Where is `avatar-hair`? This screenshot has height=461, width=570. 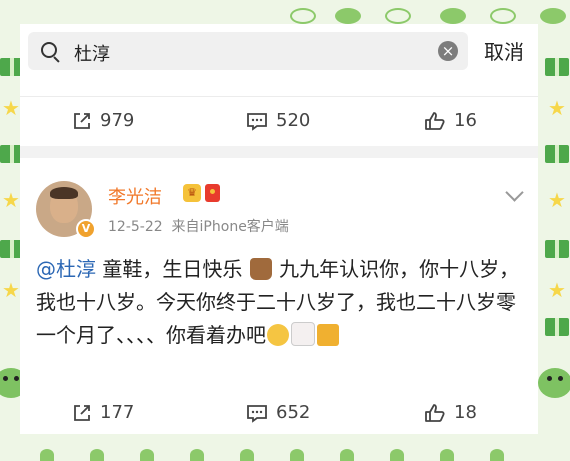 avatar-hair is located at coordinates (64, 193).